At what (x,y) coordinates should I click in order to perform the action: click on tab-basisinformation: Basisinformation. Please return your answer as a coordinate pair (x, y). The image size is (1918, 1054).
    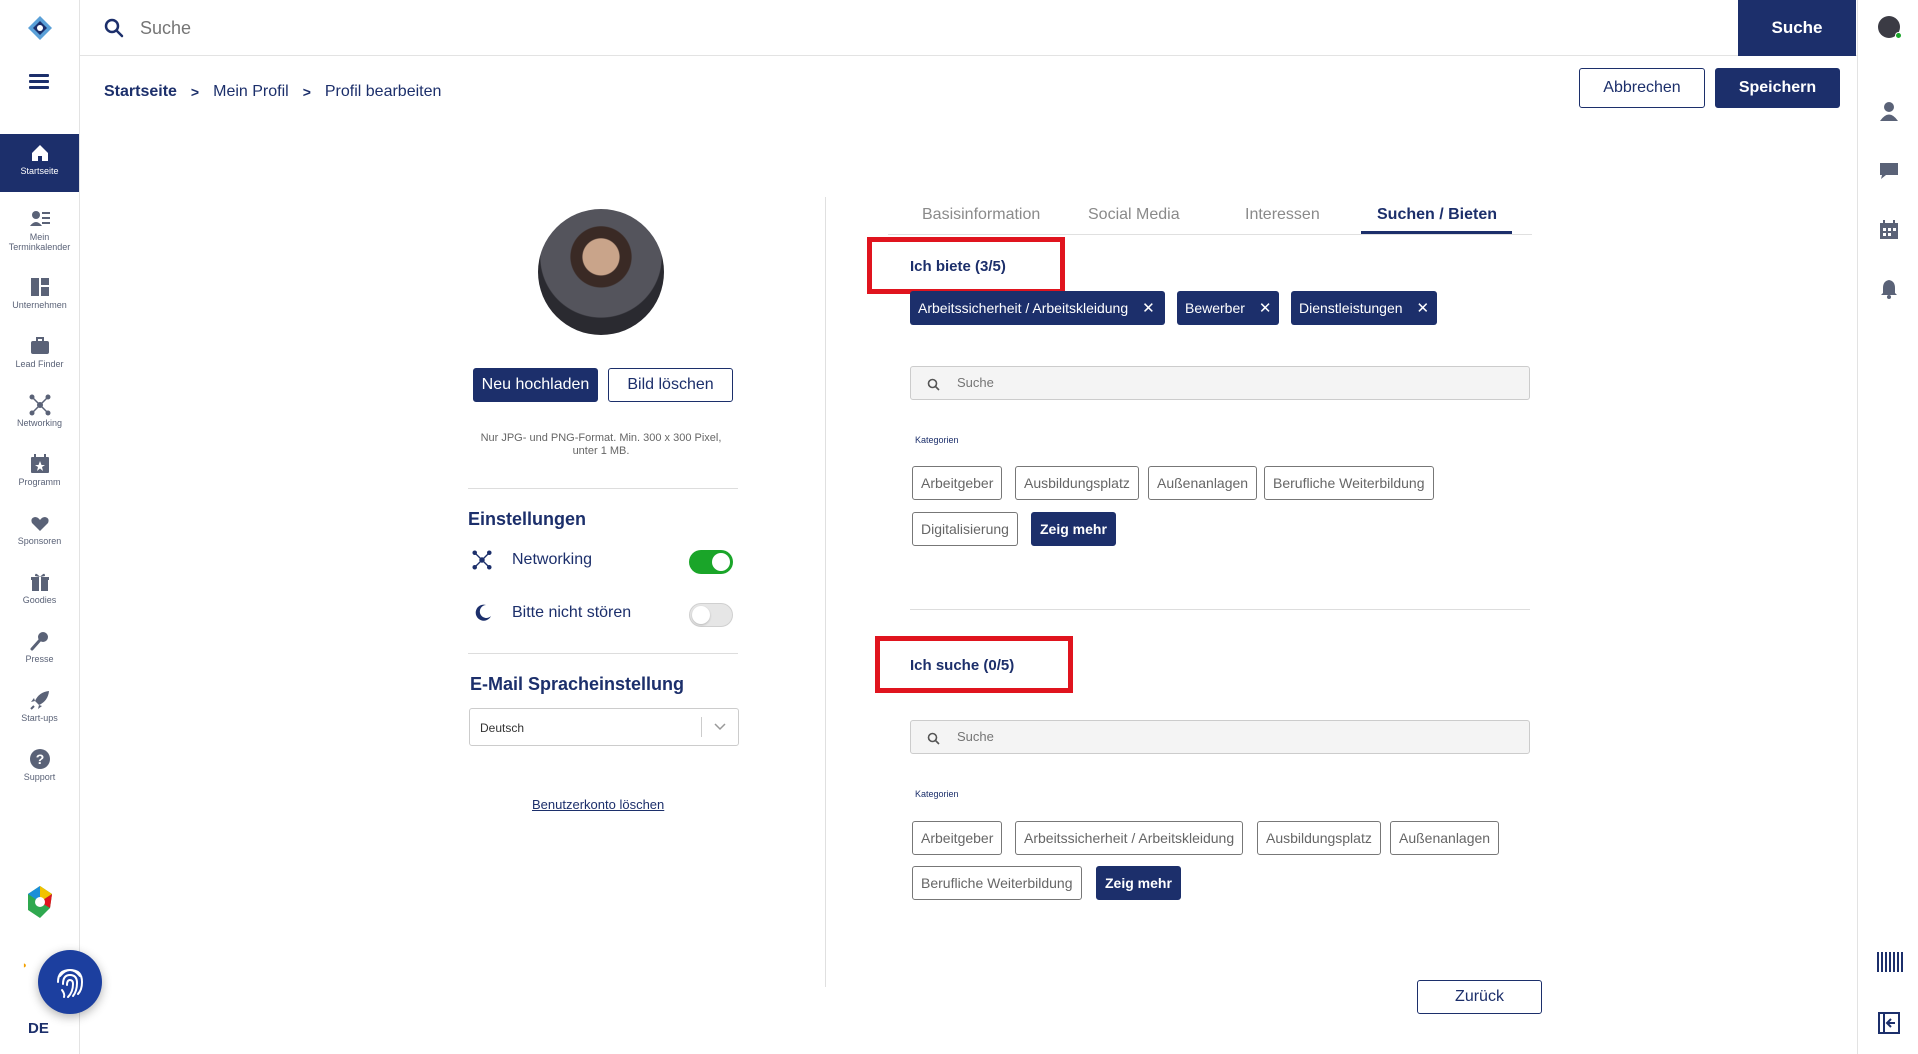
    Looking at the image, I should click on (981, 215).